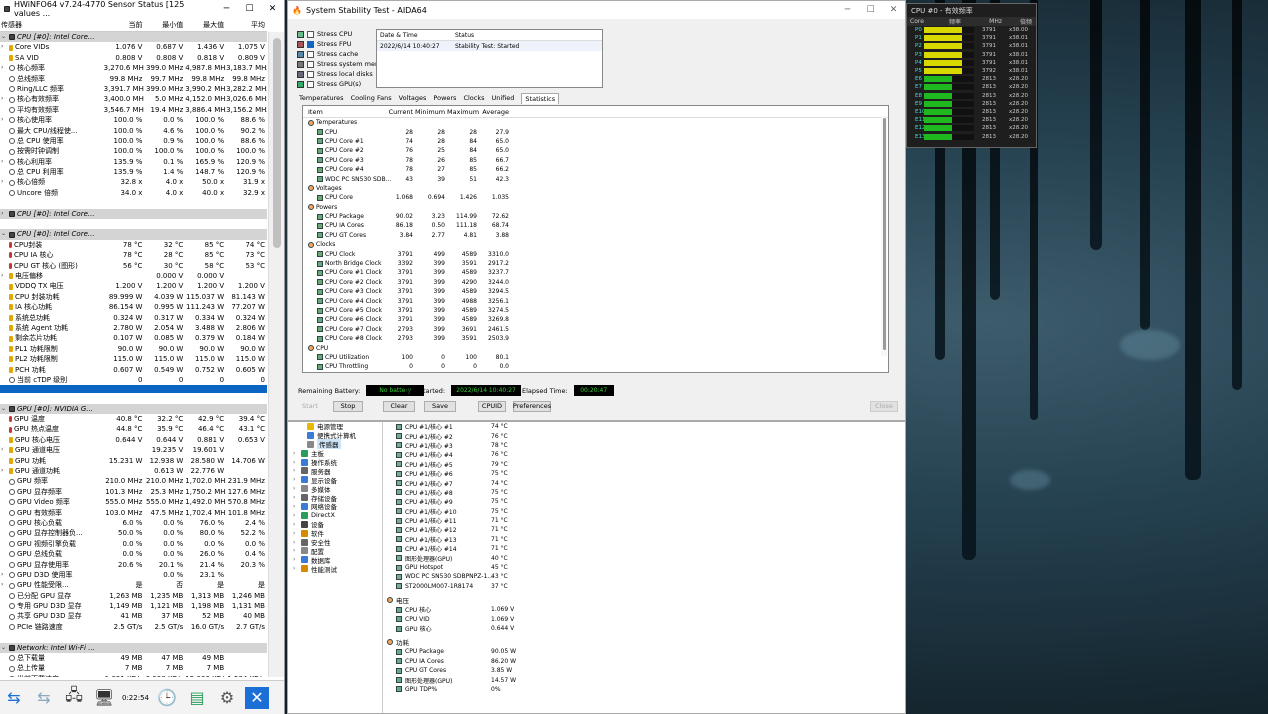 The height and width of the screenshot is (714, 1268). What do you see at coordinates (276, 354) in the screenshot?
I see `sensor-list-scrollbar` at bounding box center [276, 354].